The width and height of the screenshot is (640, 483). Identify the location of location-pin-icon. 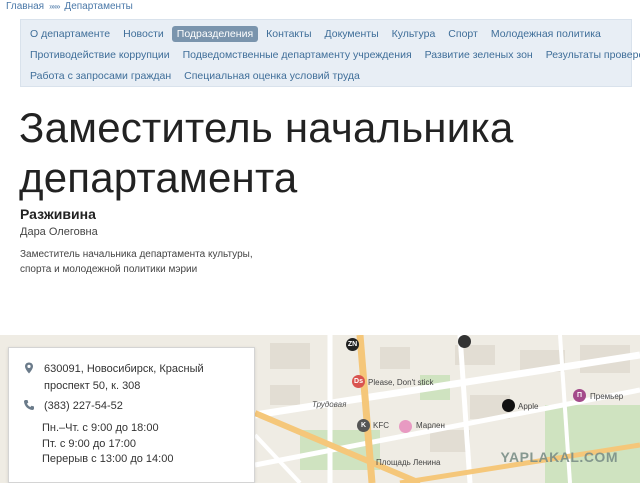
(29, 368).